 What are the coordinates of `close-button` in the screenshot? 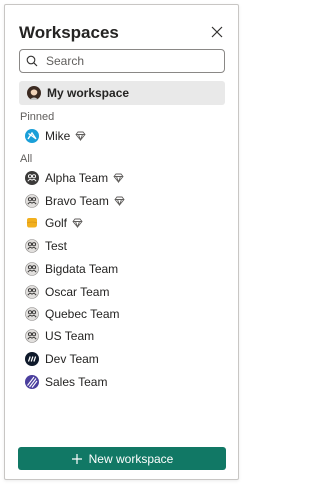 It's located at (217, 32).